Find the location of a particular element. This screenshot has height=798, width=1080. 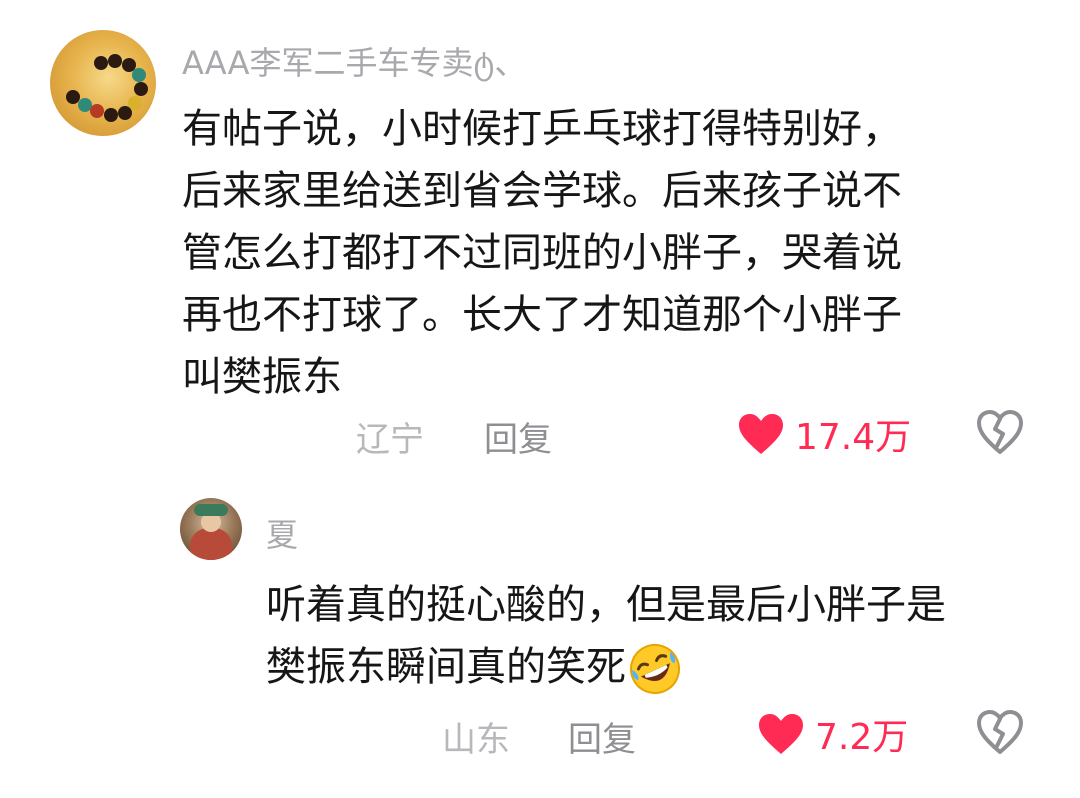

location: 山东 is located at coordinates (476, 740).